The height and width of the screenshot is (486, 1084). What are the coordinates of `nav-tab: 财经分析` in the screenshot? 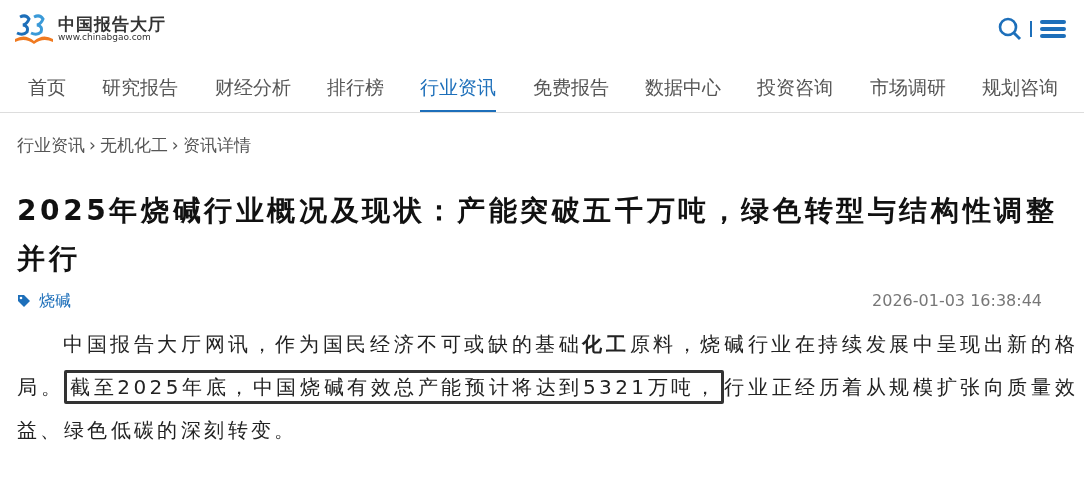 It's located at (252, 88).